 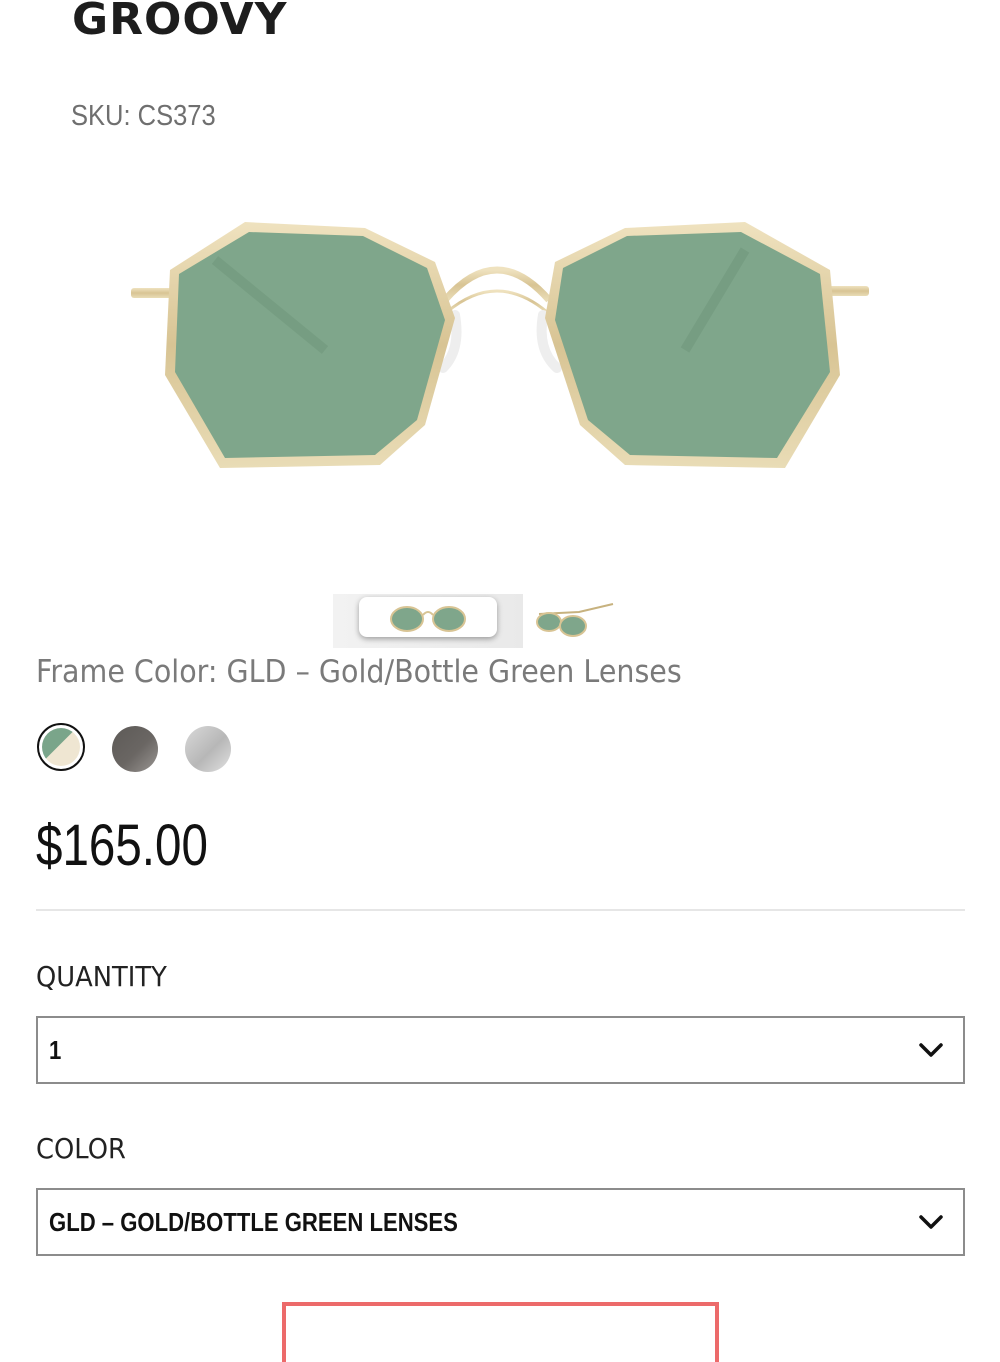 I want to click on product-price: $165.00, so click(x=122, y=845).